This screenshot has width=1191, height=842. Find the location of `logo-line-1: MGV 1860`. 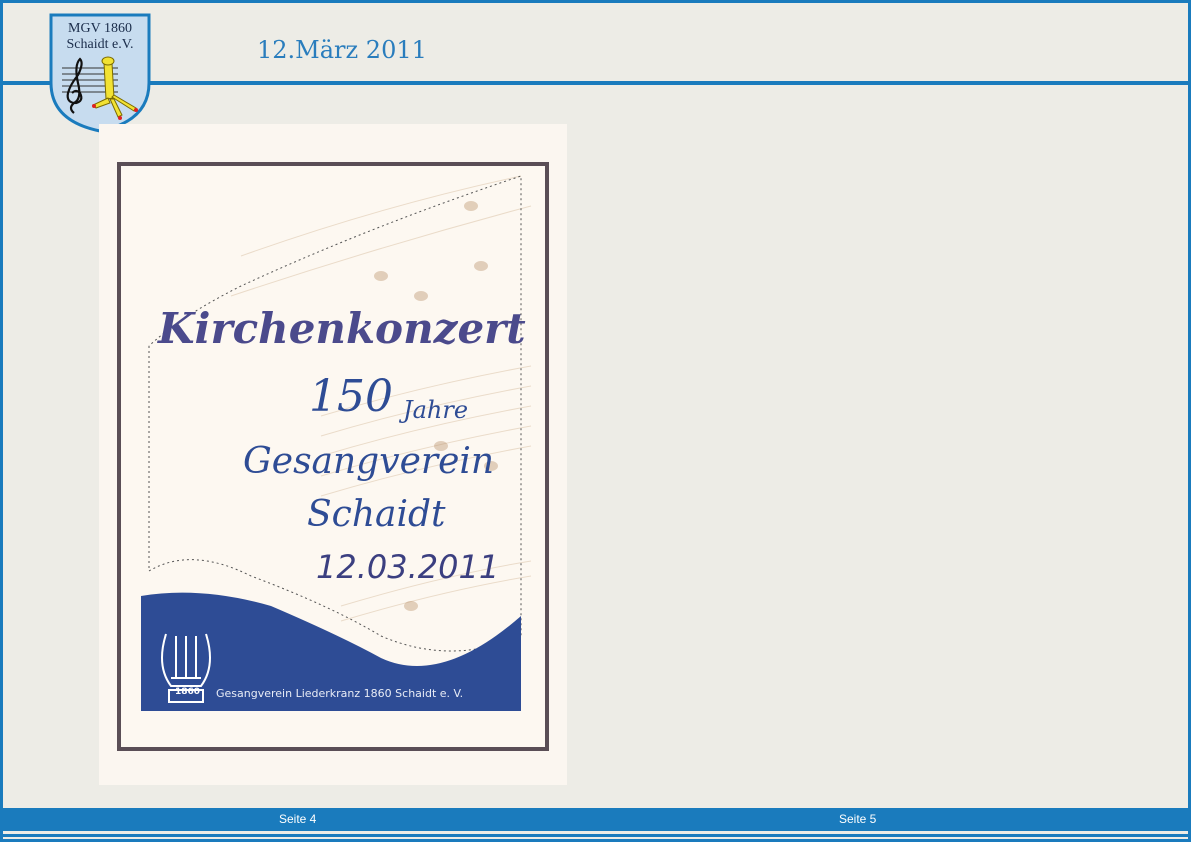

logo-line-1: MGV 1860 is located at coordinates (100, 28).